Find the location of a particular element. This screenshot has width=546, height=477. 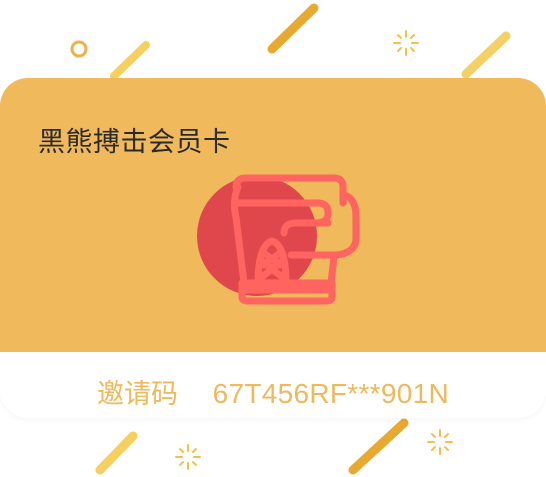

invite-code-row: 邀请码 67T456RF***901N is located at coordinates (273, 391).